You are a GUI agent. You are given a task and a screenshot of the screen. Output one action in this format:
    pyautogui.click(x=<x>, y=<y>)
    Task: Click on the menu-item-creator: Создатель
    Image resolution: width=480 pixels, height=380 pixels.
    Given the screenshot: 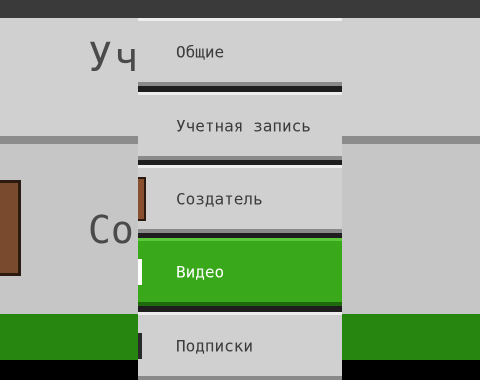 What is the action you would take?
    pyautogui.click(x=240, y=199)
    